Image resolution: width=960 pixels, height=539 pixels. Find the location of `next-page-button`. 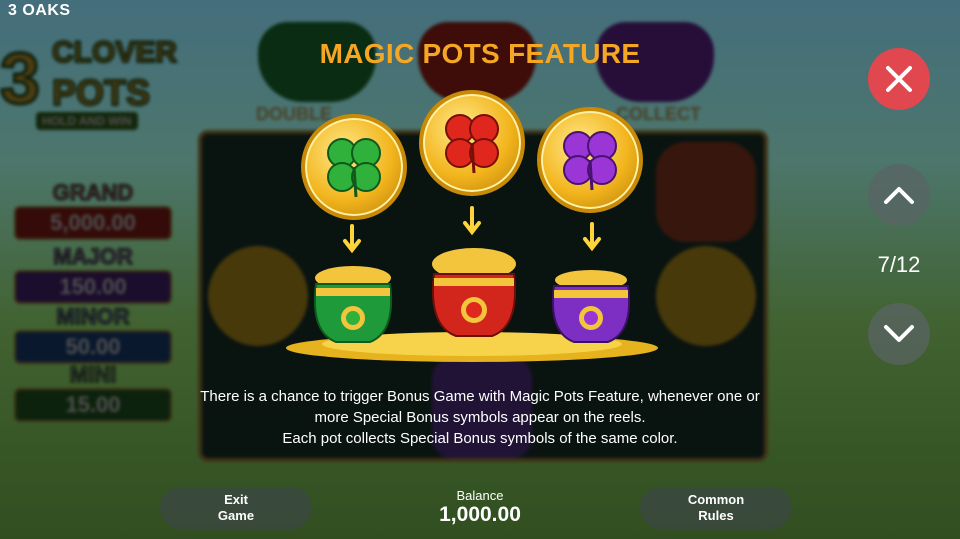

next-page-button is located at coordinates (899, 334).